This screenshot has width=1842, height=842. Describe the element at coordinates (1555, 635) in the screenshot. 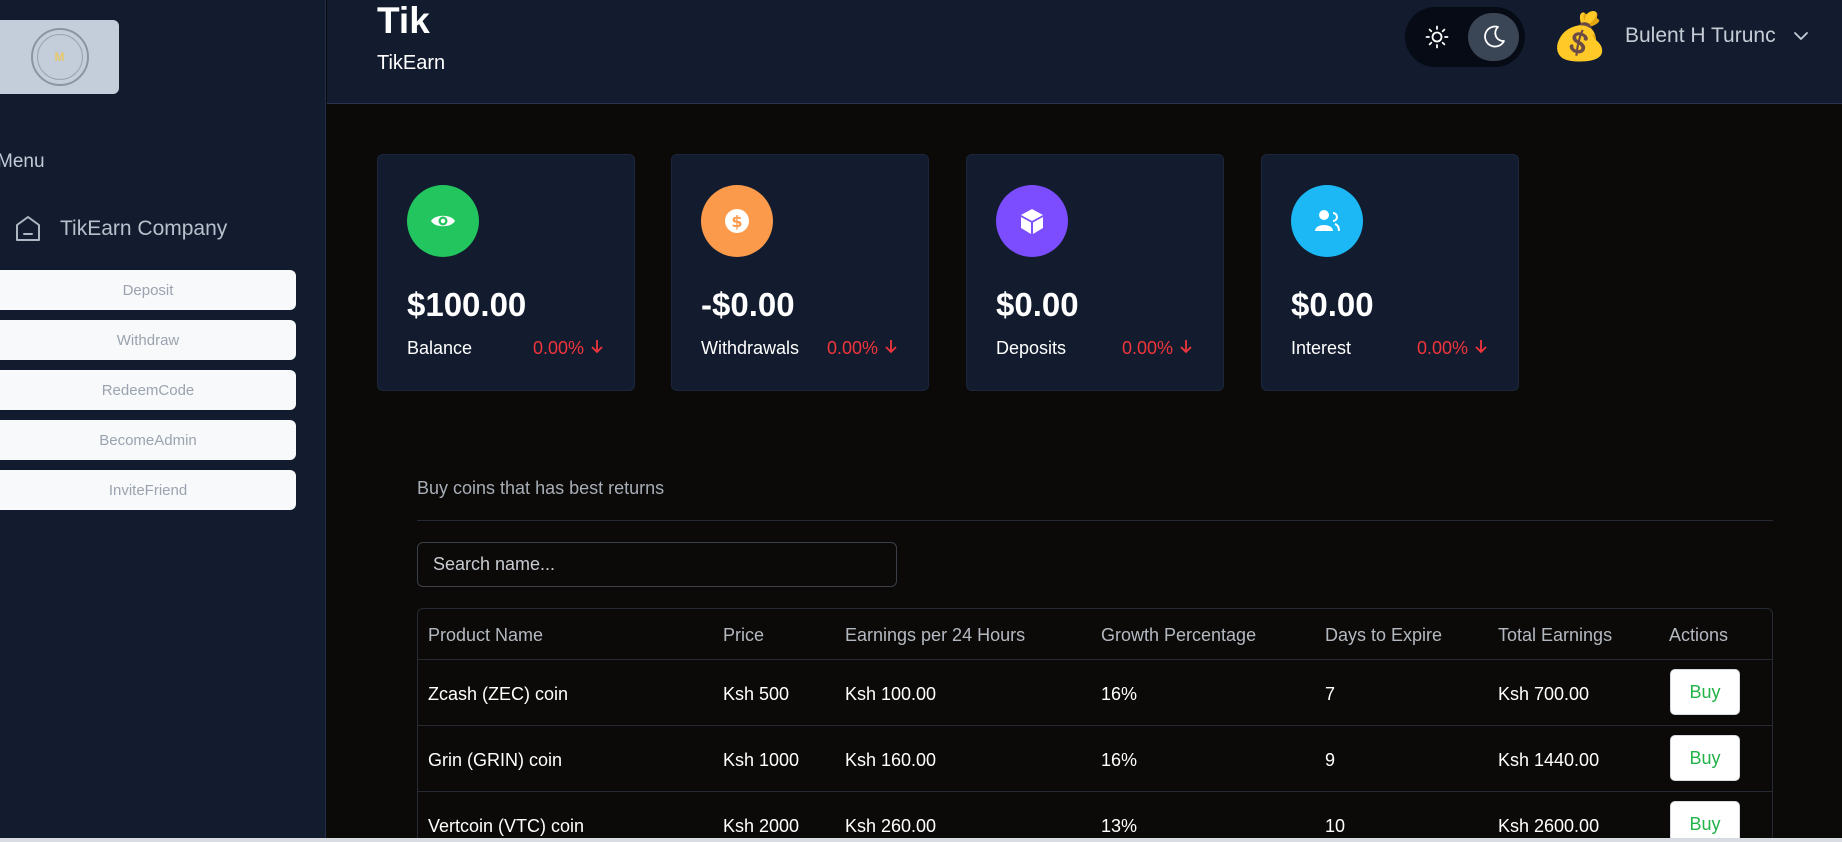

I see `col-total: Total Earnings` at that location.